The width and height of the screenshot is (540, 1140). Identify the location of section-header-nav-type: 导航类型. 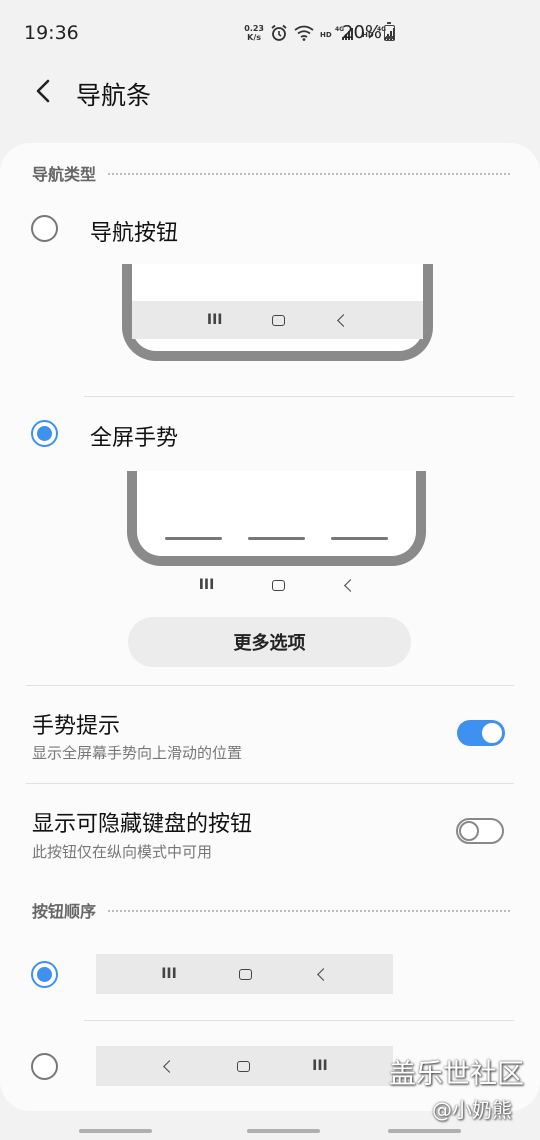
(271, 173).